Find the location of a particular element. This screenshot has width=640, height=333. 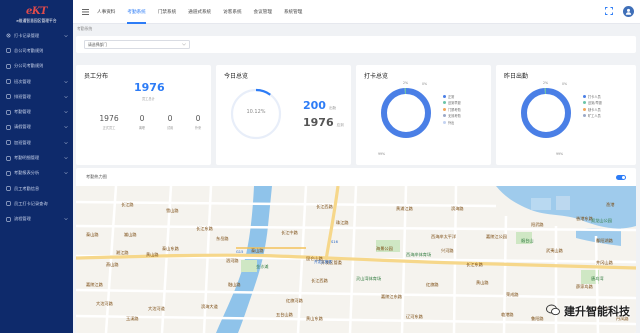

watermark-text: 建升智能科技 is located at coordinates (597, 311).